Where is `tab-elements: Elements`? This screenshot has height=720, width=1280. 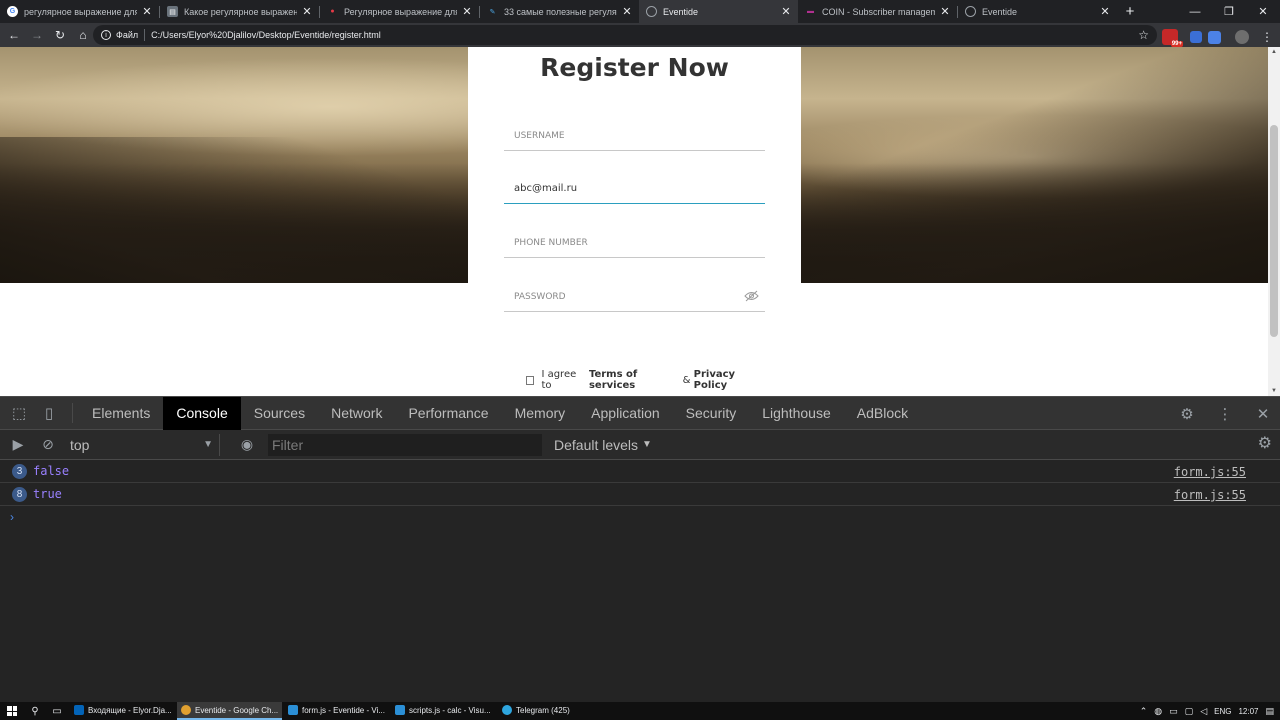
tab-elements: Elements is located at coordinates (121, 413).